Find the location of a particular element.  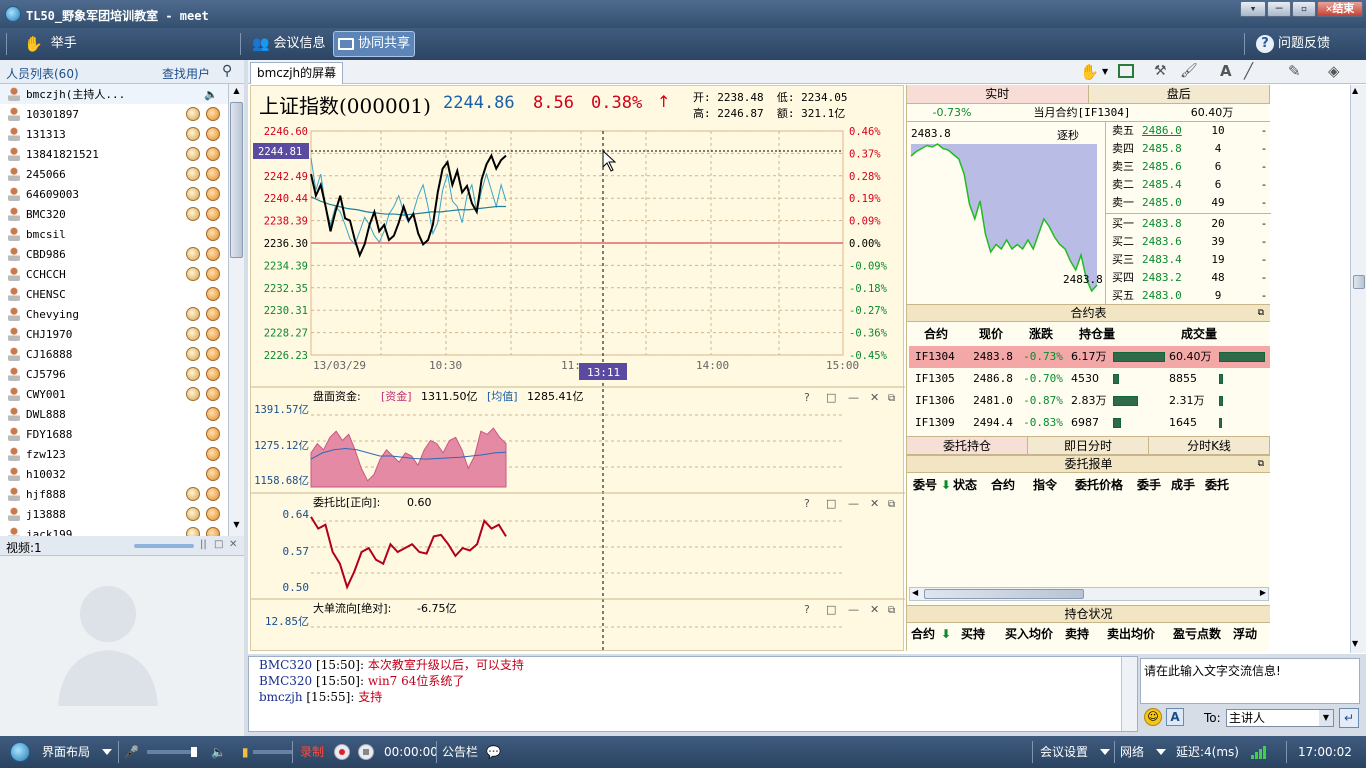

position-column-header: 买入均价 is located at coordinates (1035, 634).